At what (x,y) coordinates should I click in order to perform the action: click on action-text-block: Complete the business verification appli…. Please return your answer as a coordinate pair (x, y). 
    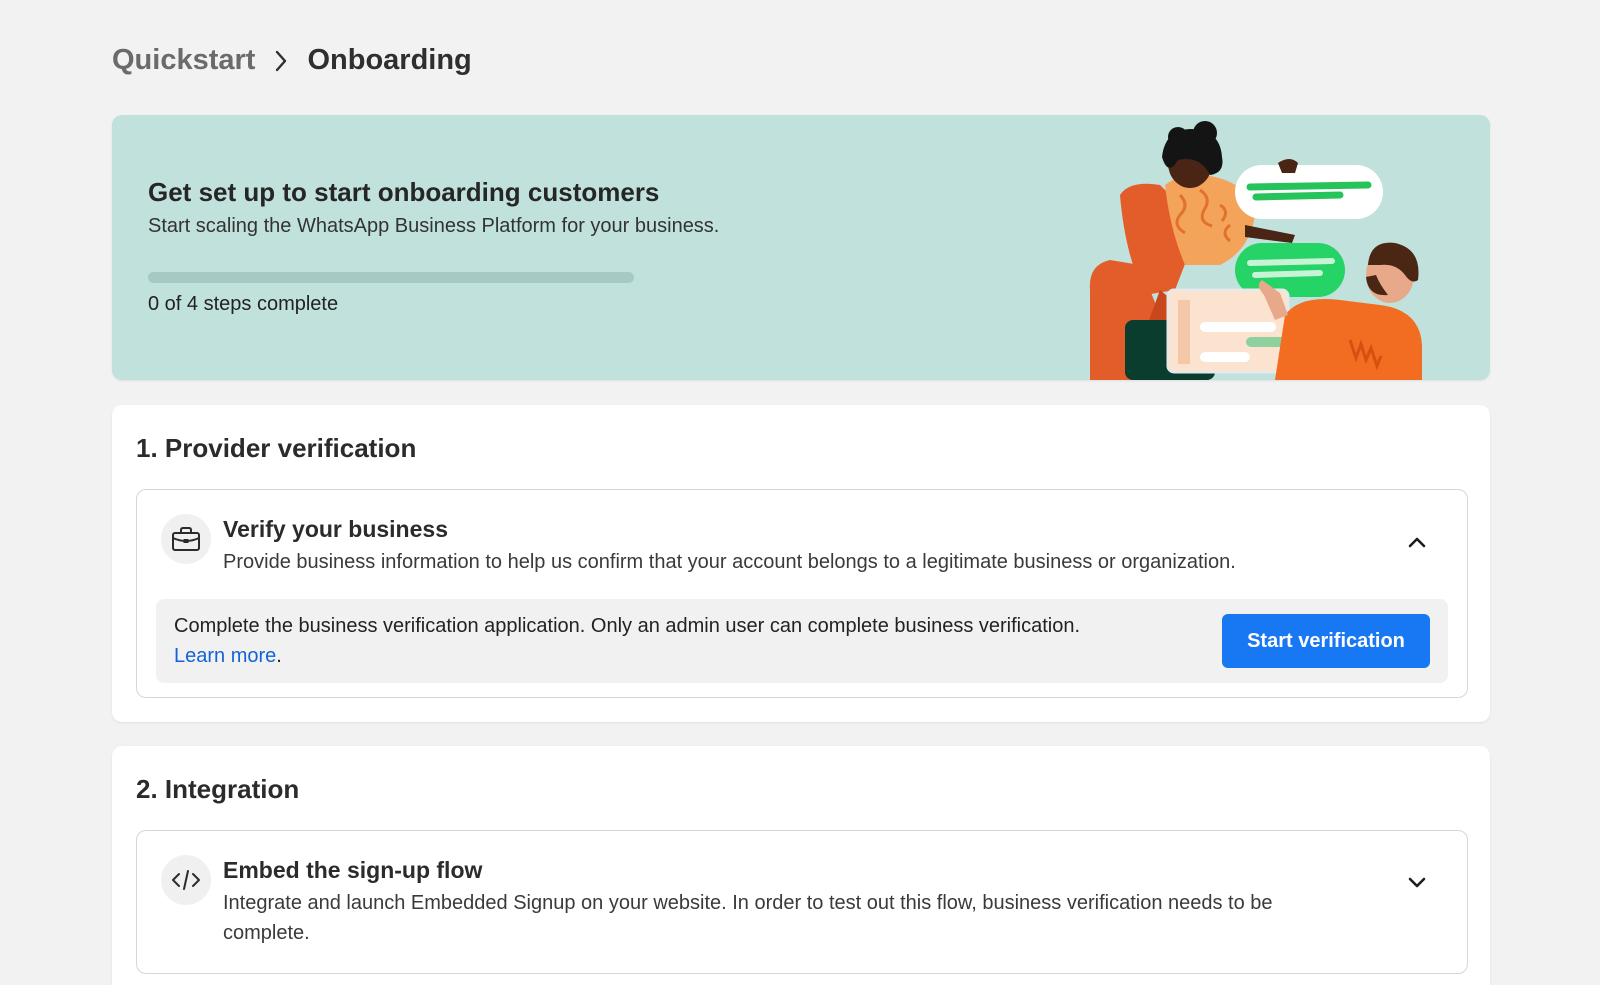
    Looking at the image, I should click on (674, 641).